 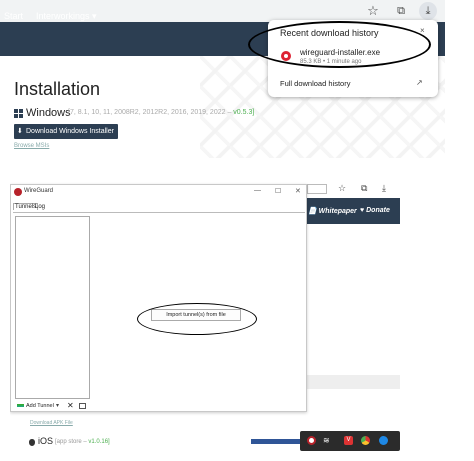 I want to click on nav-interworkings-menu: Interworkings ▾, so click(x=66, y=16).